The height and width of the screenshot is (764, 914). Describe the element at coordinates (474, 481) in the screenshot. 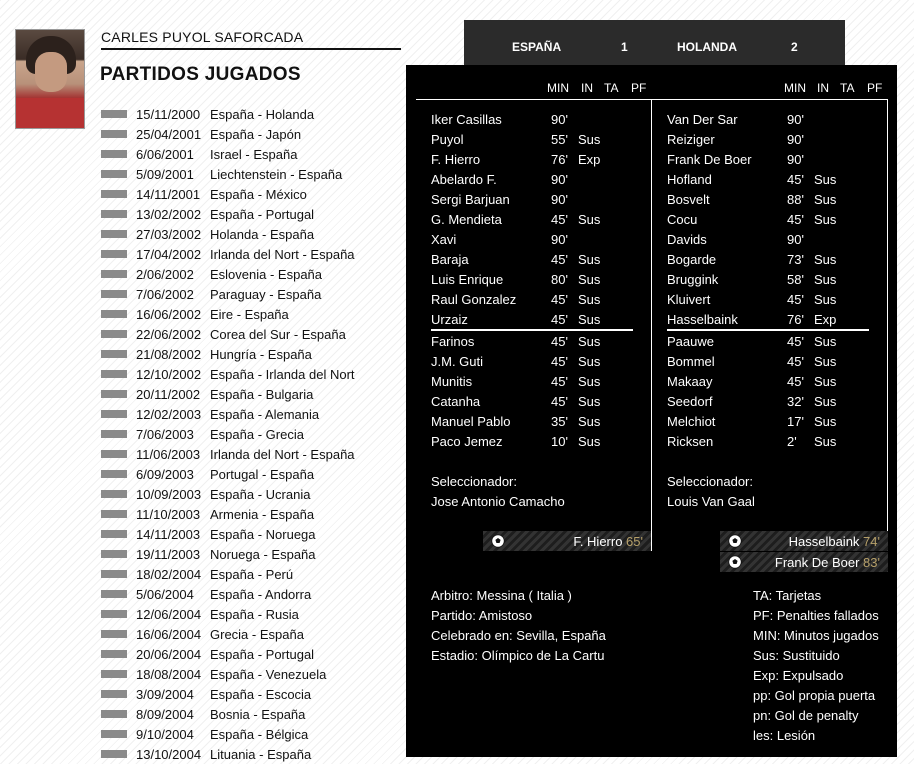

I see `home-coach-label: Seleccionador:` at that location.